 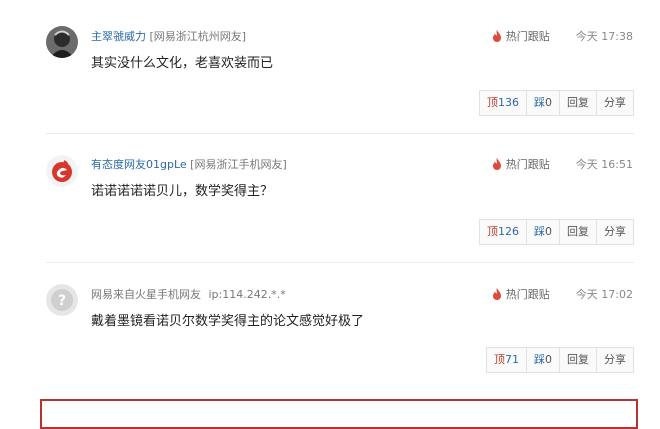 I want to click on comment-actions: 顶71 踩0 回复 分享, so click(x=560, y=360).